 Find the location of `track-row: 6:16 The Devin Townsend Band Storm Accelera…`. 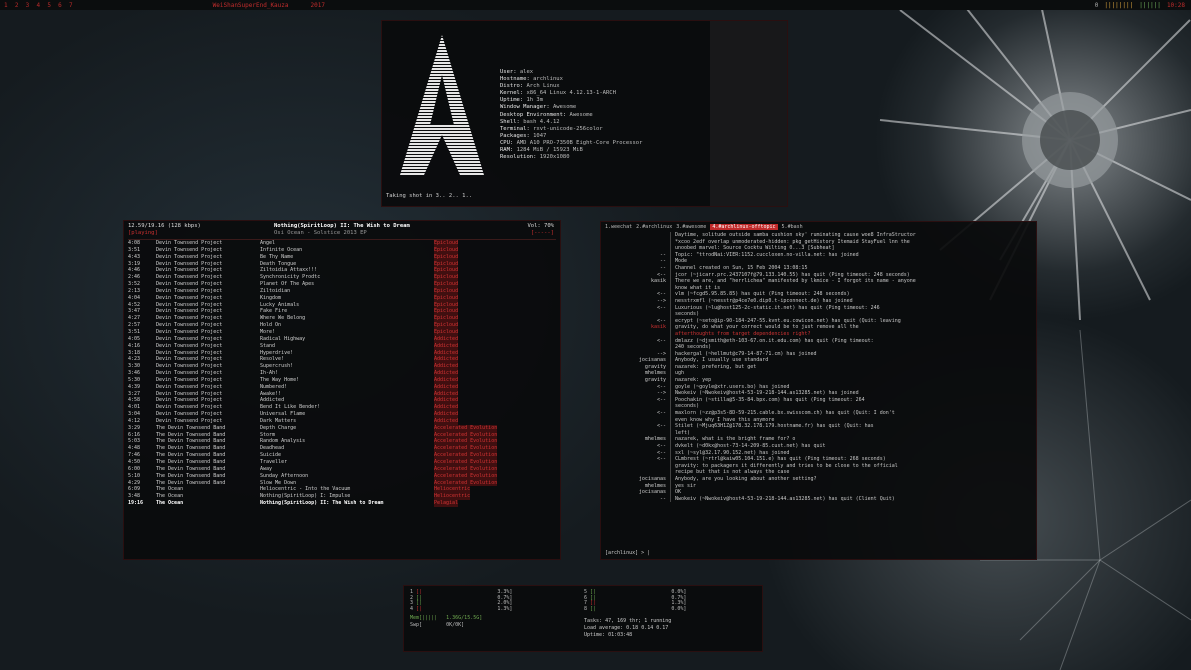

track-row: 6:16 The Devin Townsend Band Storm Accelera… is located at coordinates (342, 435).